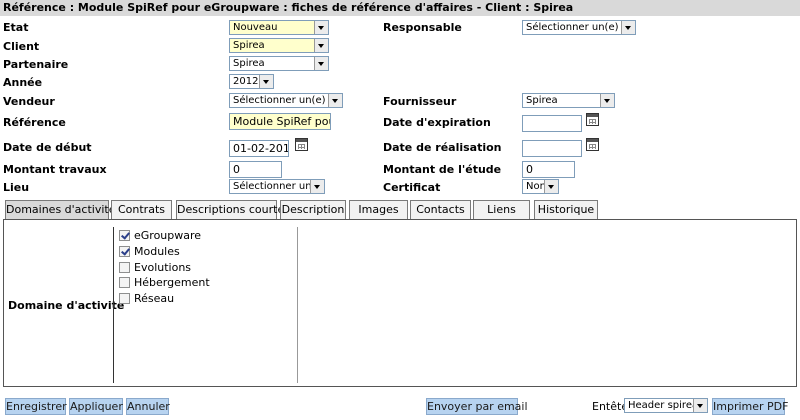  What do you see at coordinates (36, 406) in the screenshot?
I see `enregistrer-button: Enregistrer` at bounding box center [36, 406].